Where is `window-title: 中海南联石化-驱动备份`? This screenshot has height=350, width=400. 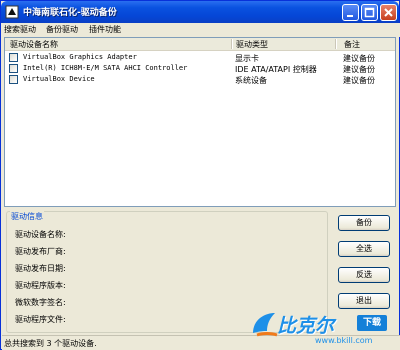 window-title: 中海南联石化-驱动备份 is located at coordinates (70, 13).